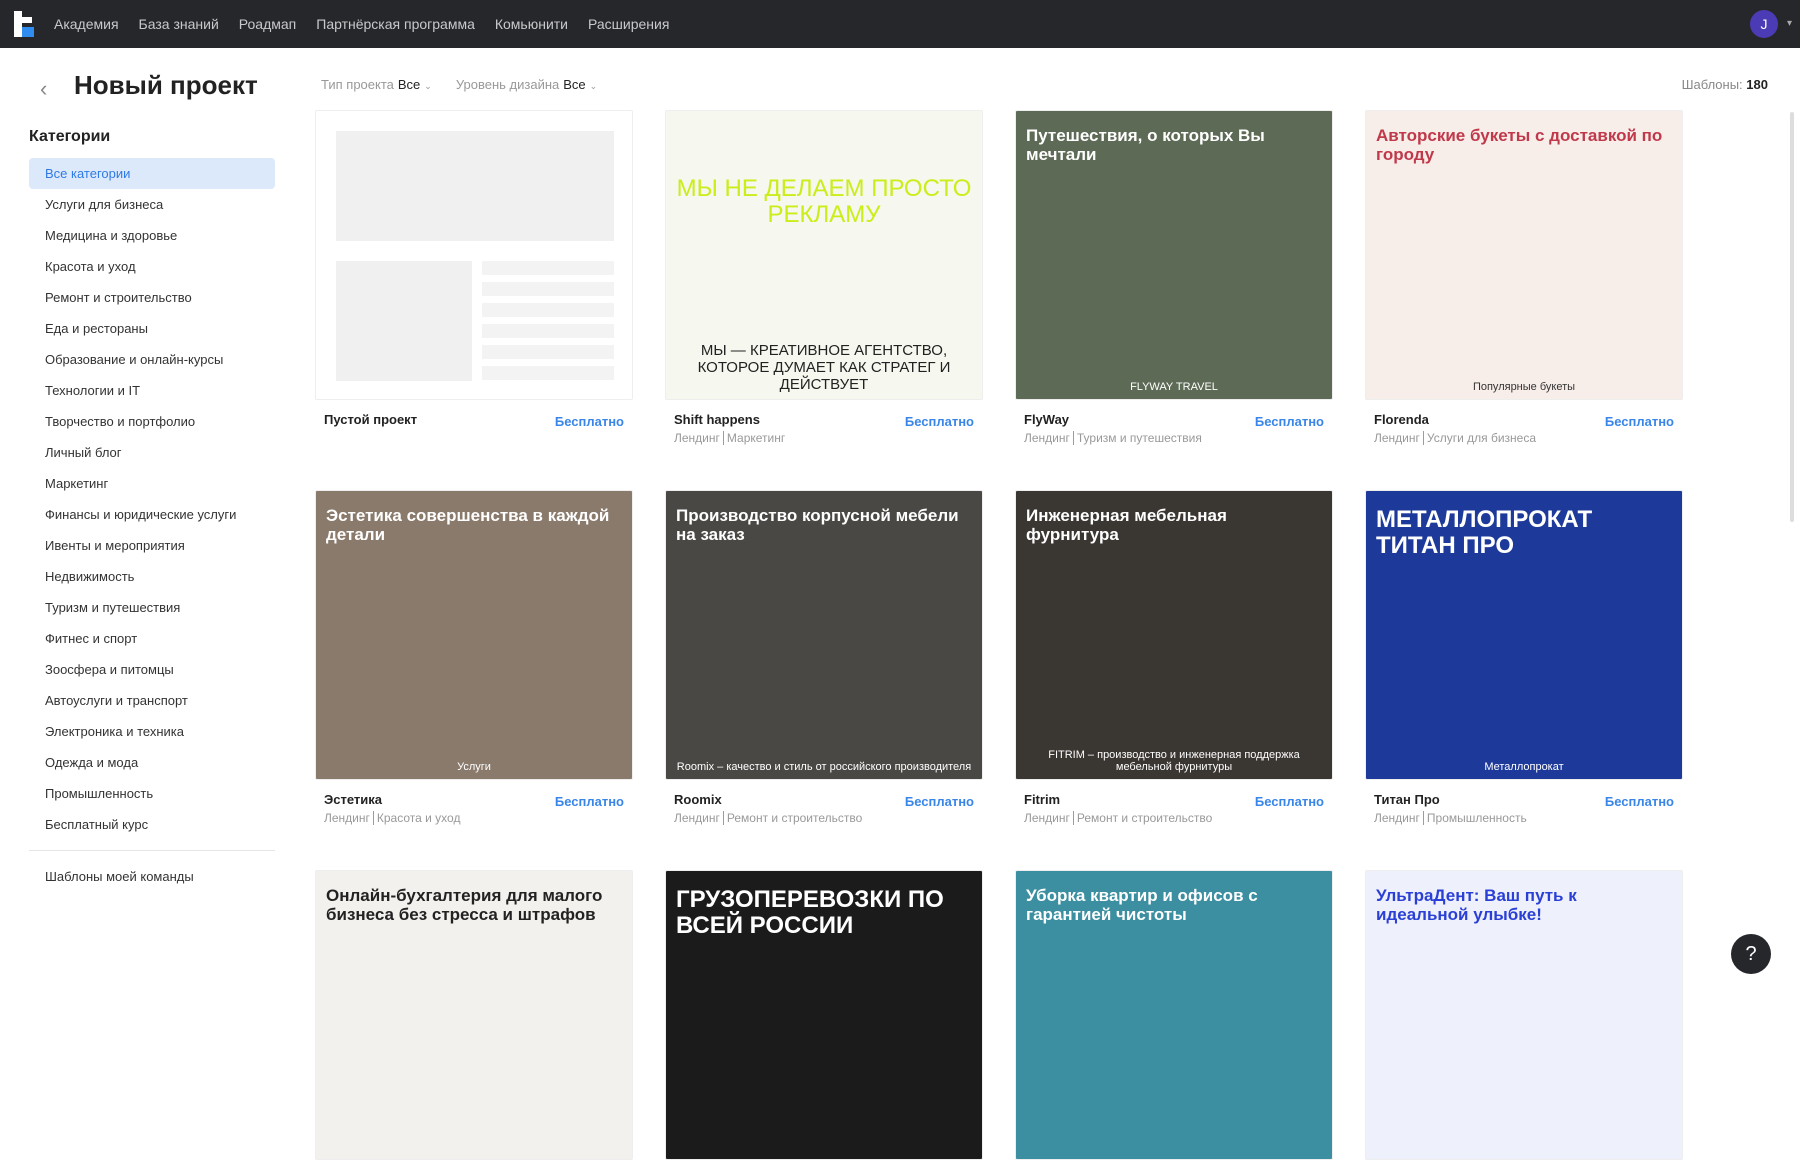 The width and height of the screenshot is (1800, 1160). Describe the element at coordinates (474, 767) in the screenshot. I see `thumb-subtitle: Услуги` at that location.